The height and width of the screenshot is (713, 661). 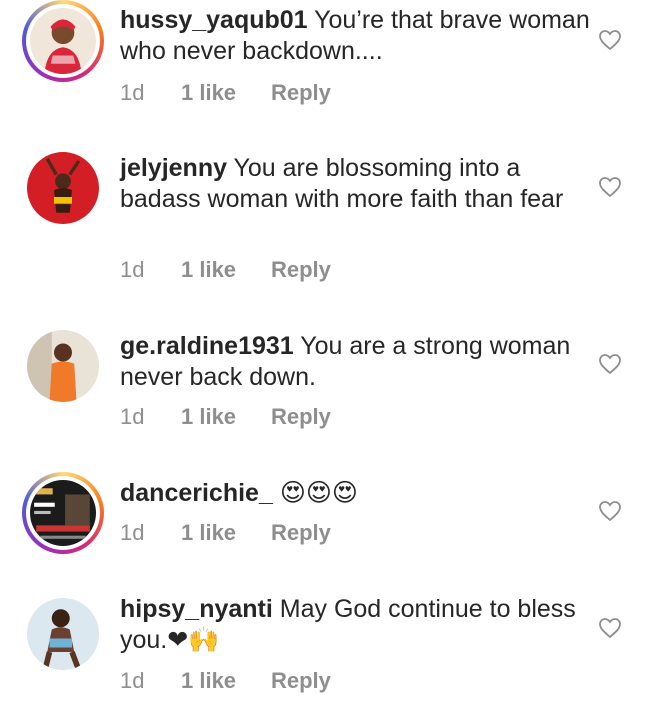 What do you see at coordinates (196, 609) in the screenshot?
I see `comment-username: hipsy_nyanti` at bounding box center [196, 609].